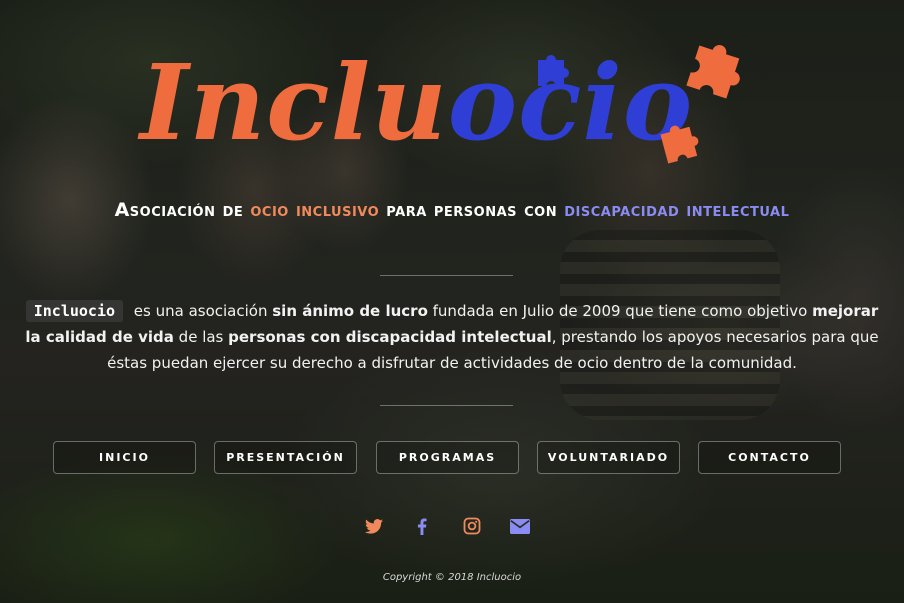 The image size is (904, 603). Describe the element at coordinates (374, 526) in the screenshot. I see `twitter-icon` at that location.